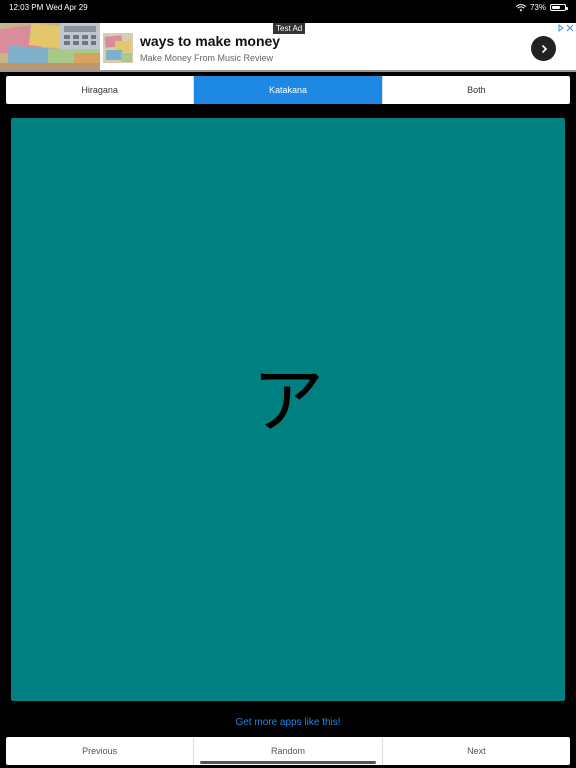  What do you see at coordinates (556, 7) in the screenshot?
I see `battery-fill` at bounding box center [556, 7].